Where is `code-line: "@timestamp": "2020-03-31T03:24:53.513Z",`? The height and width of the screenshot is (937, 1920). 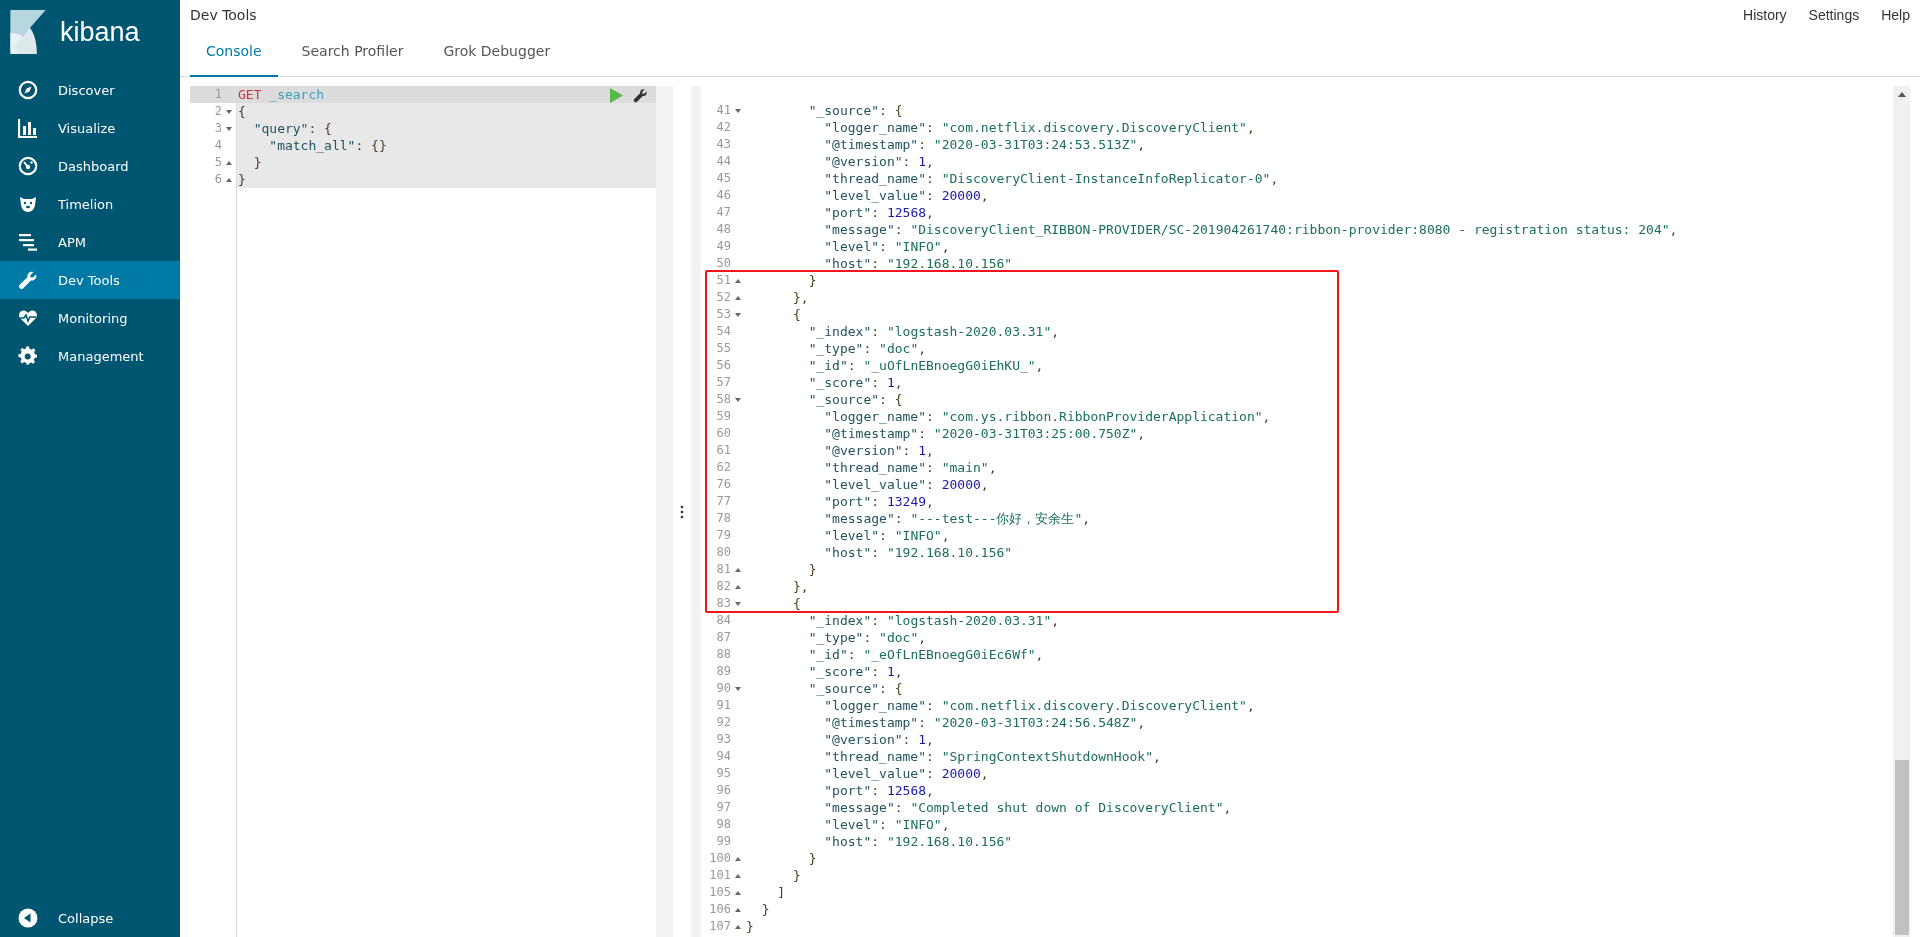 code-line: "@timestamp": "2020-03-31T03:24:53.513Z", is located at coordinates (984, 144).